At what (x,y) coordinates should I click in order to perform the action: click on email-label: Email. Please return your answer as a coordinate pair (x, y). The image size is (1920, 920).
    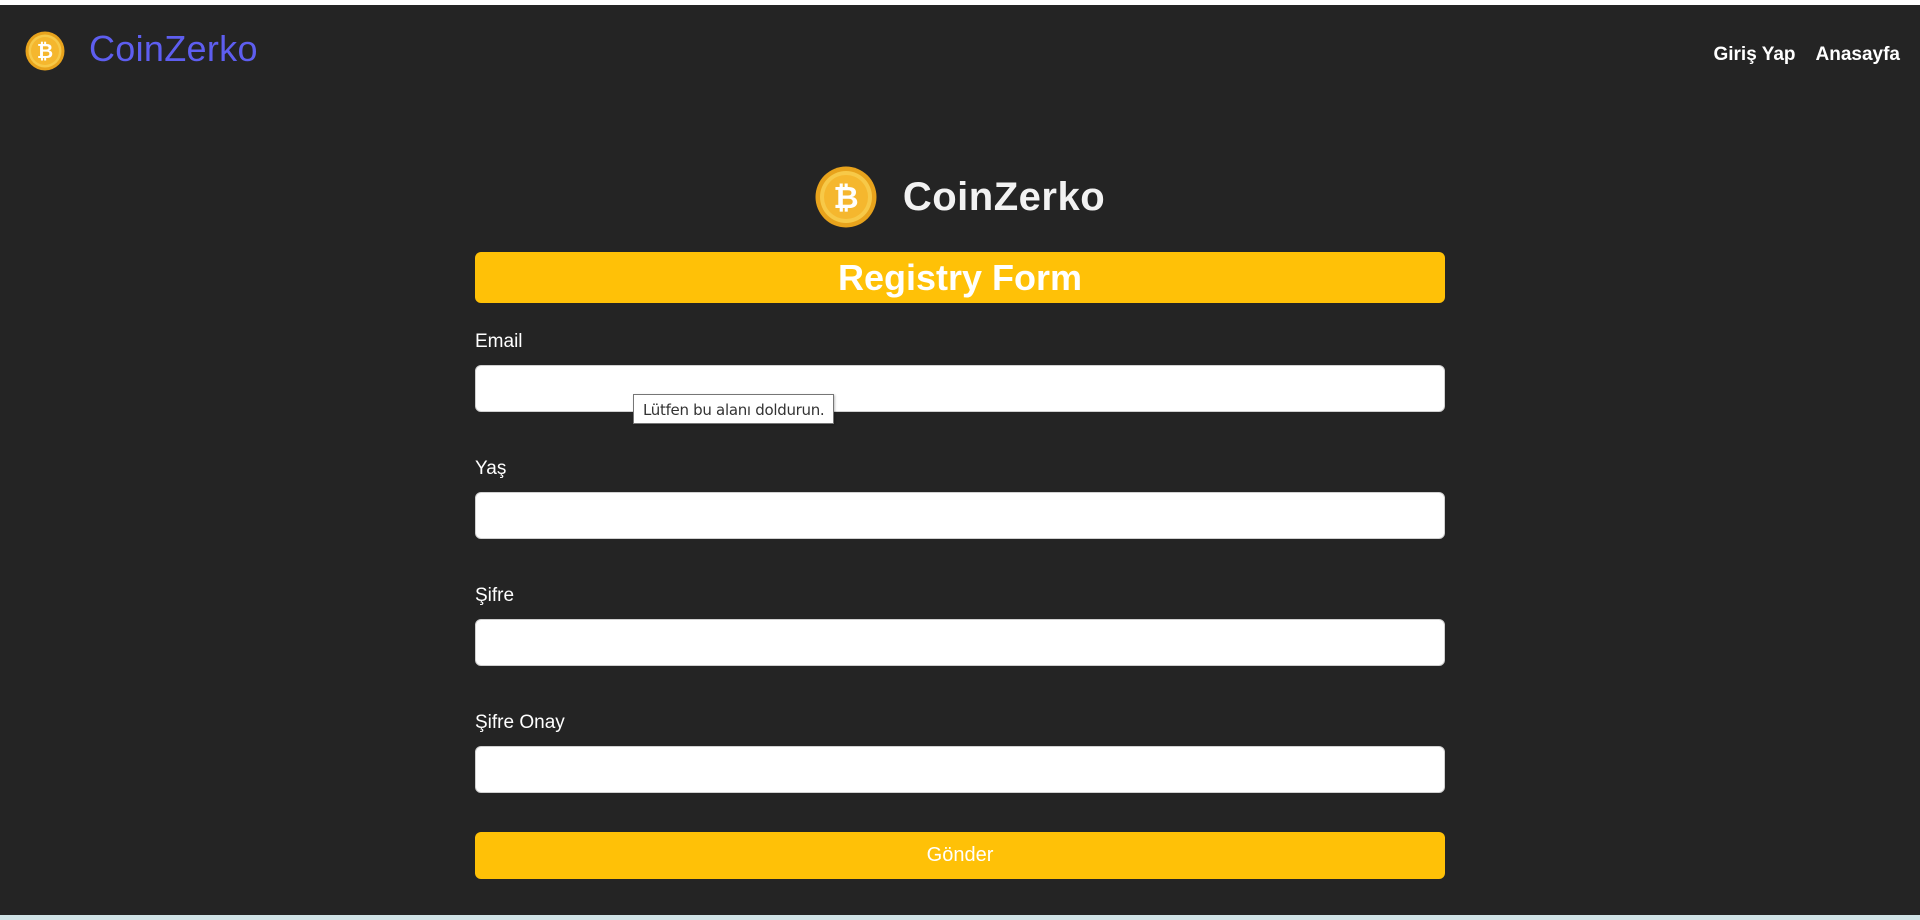
    Looking at the image, I should click on (499, 341).